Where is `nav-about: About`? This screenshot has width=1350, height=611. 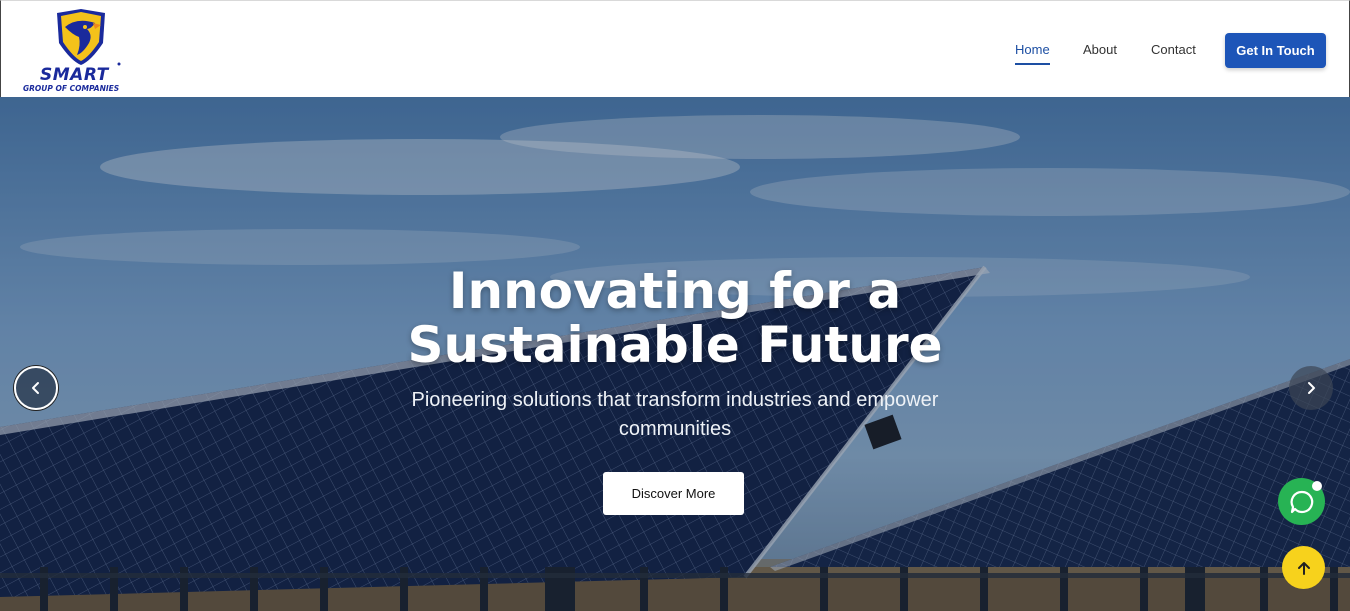 nav-about: About is located at coordinates (1100, 49).